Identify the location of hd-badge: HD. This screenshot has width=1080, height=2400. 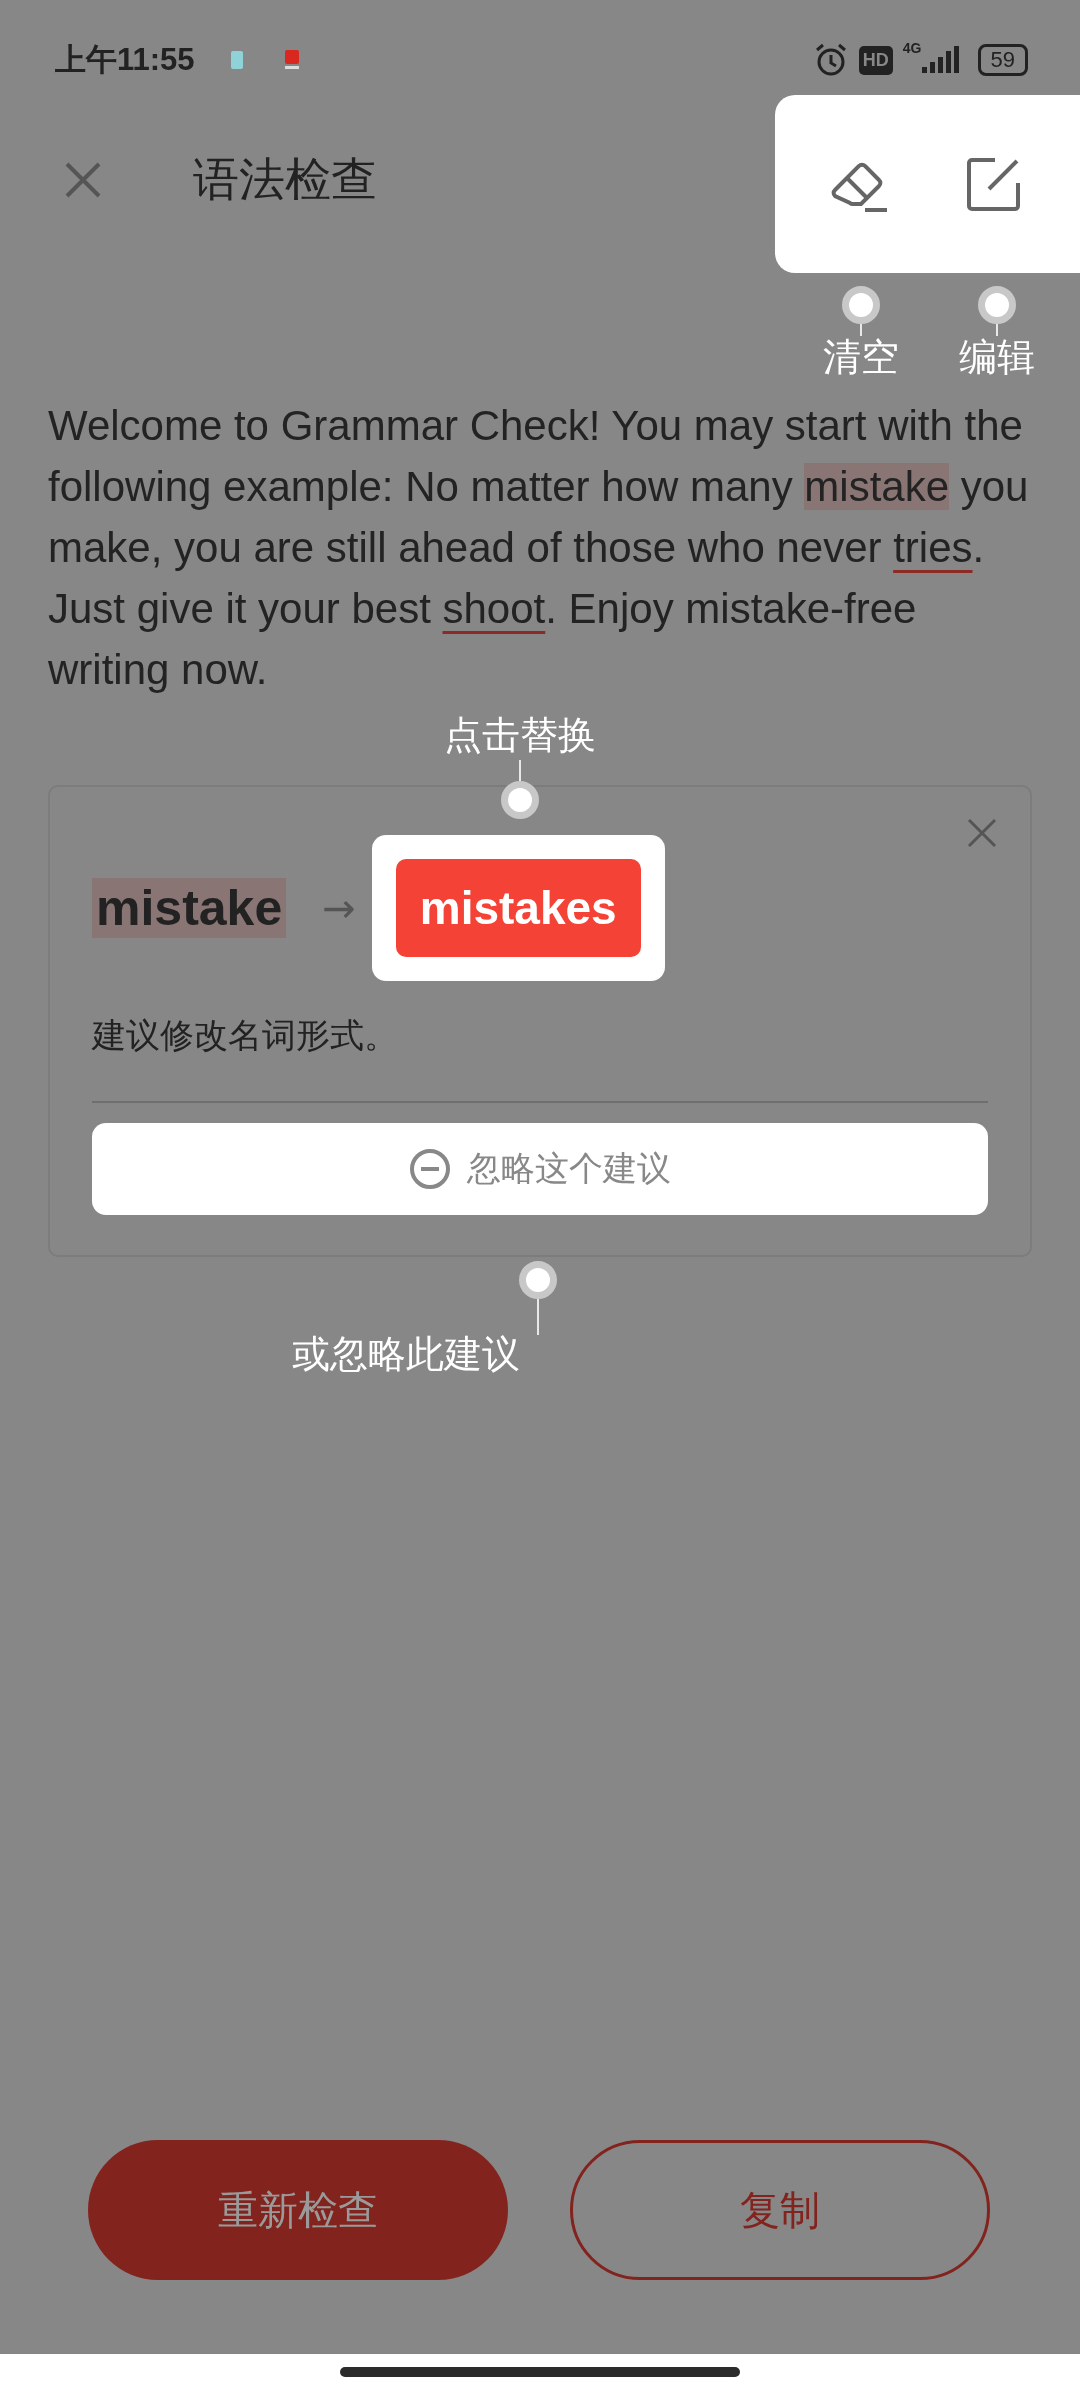
(875, 60).